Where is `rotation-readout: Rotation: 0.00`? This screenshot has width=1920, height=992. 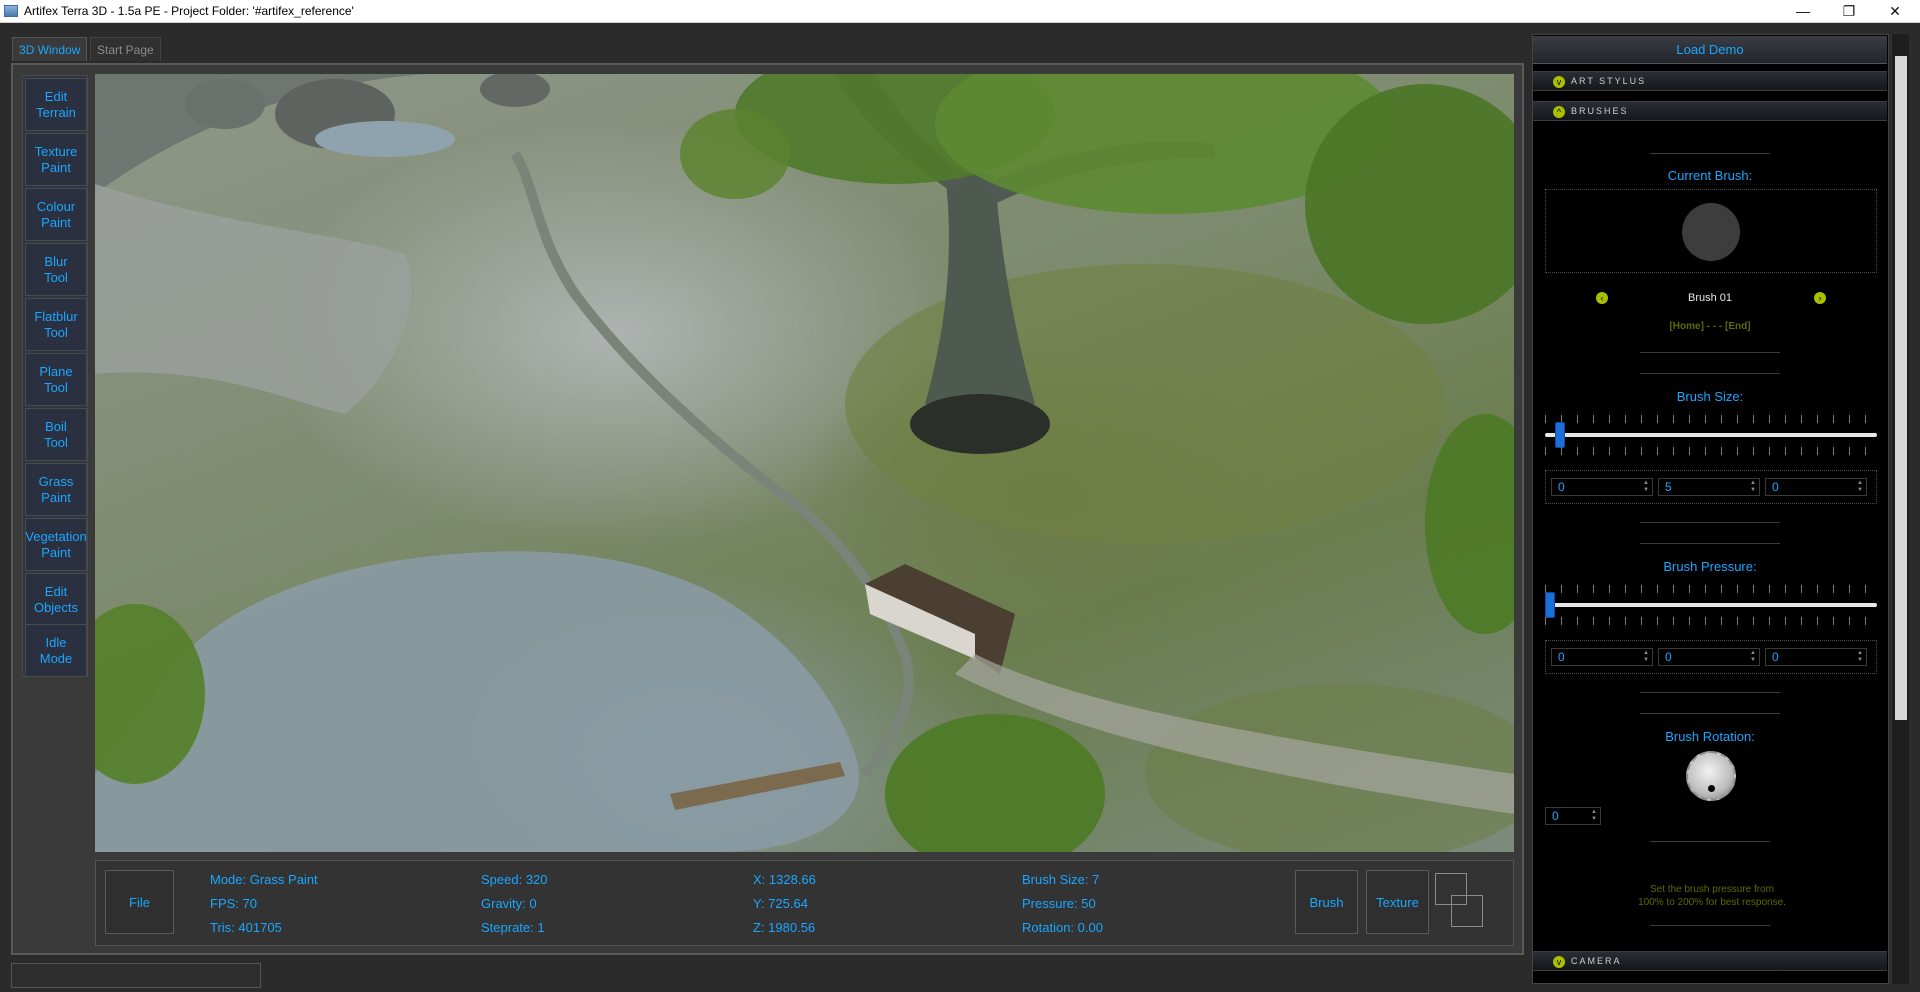
rotation-readout: Rotation: 0.00 is located at coordinates (1062, 927).